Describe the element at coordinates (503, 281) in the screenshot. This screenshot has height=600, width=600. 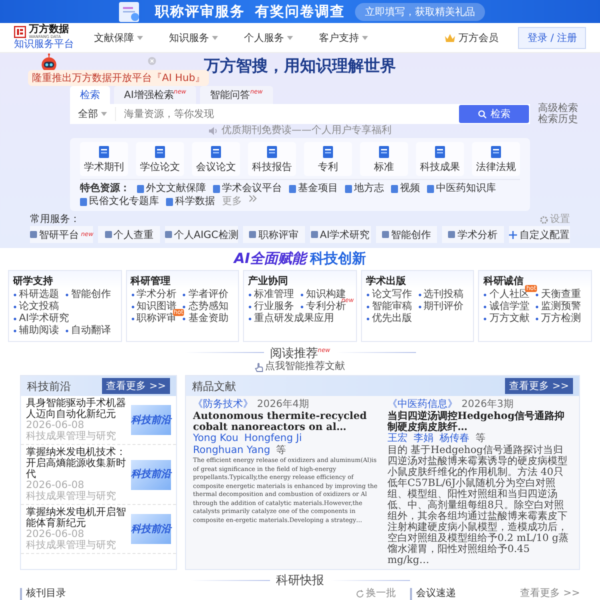
I see `card-title: 科研诚信` at that location.